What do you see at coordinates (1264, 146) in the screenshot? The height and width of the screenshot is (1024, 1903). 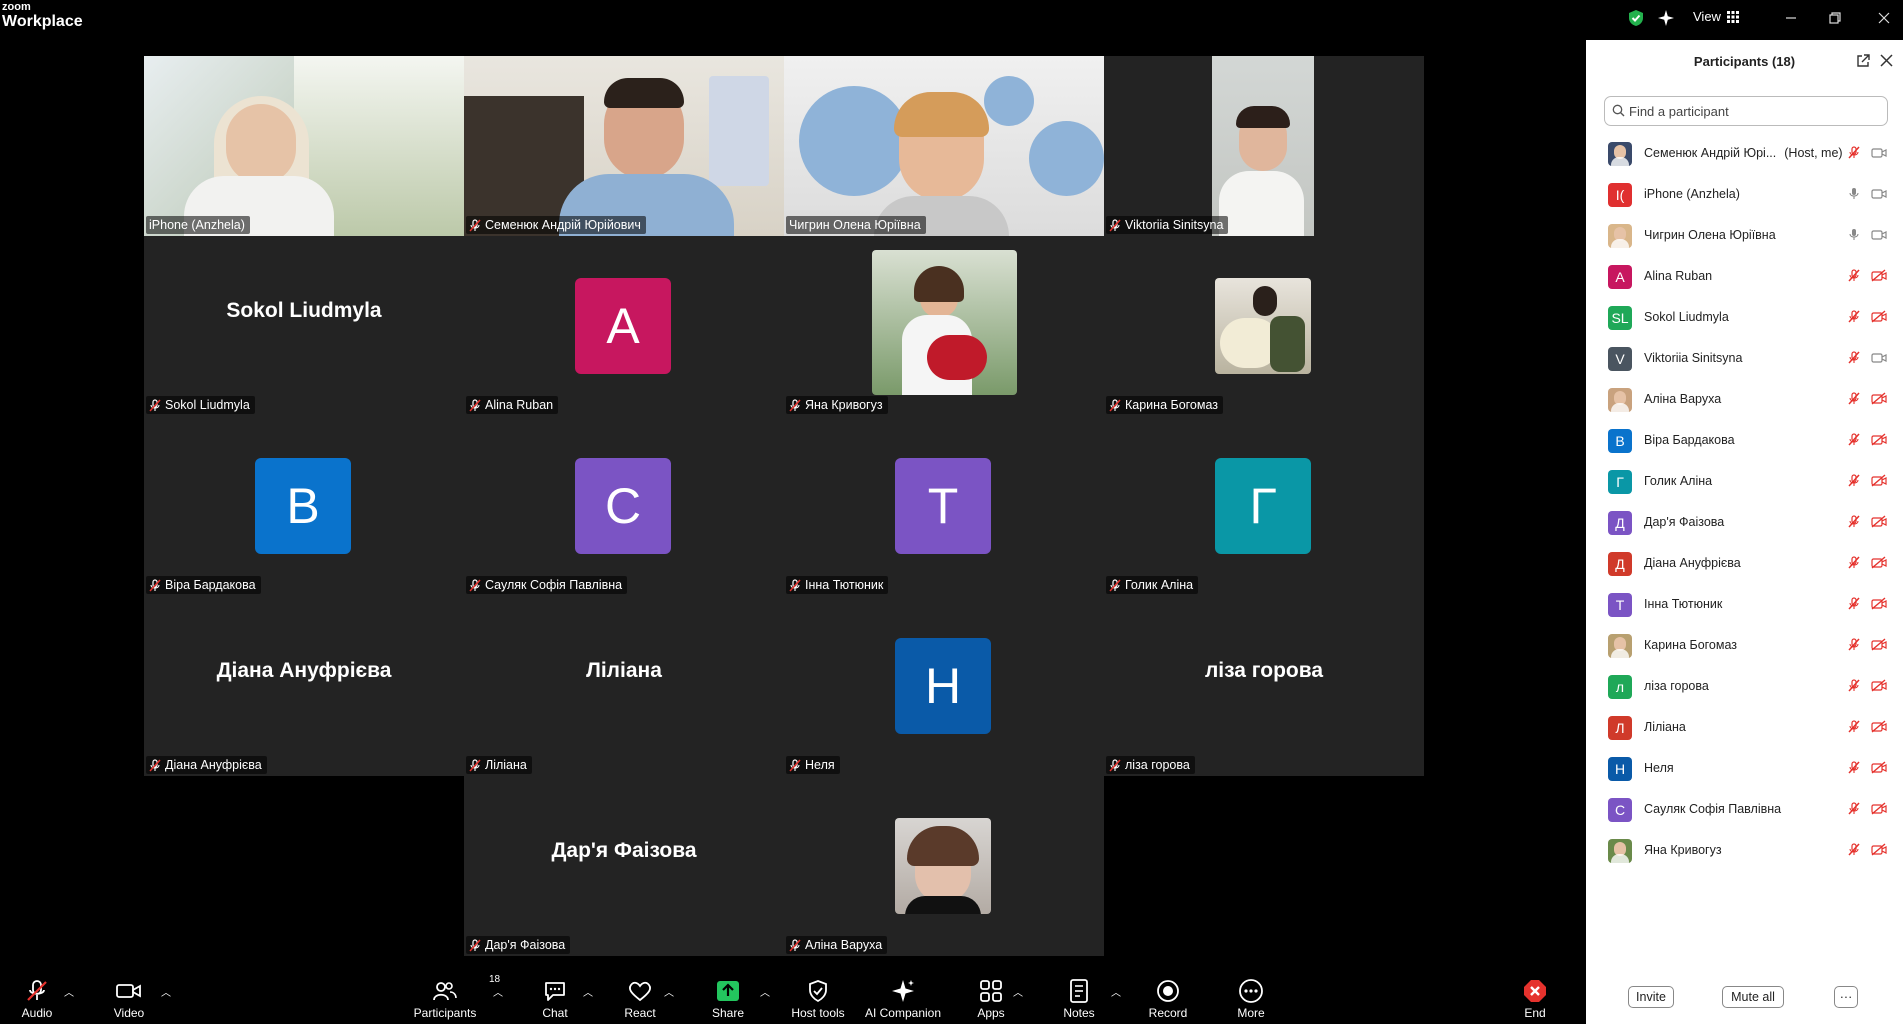 I see `video-tile: Viktoriia Sinitsyna` at bounding box center [1264, 146].